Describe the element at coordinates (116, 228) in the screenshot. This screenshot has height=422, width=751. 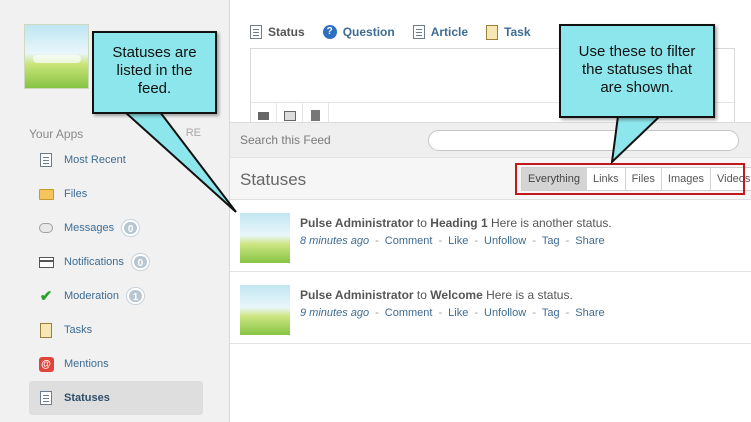
I see `sidebar-item-messages: Messages 0` at that location.